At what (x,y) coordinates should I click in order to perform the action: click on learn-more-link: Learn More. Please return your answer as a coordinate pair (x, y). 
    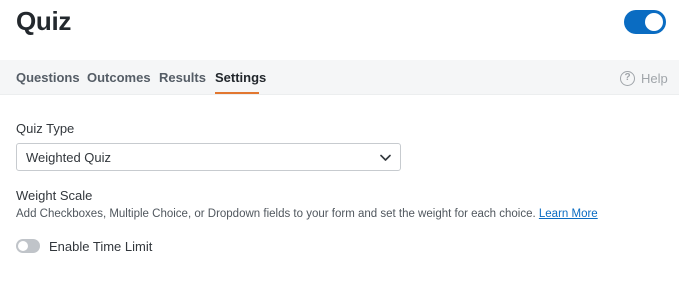
    Looking at the image, I should click on (568, 214).